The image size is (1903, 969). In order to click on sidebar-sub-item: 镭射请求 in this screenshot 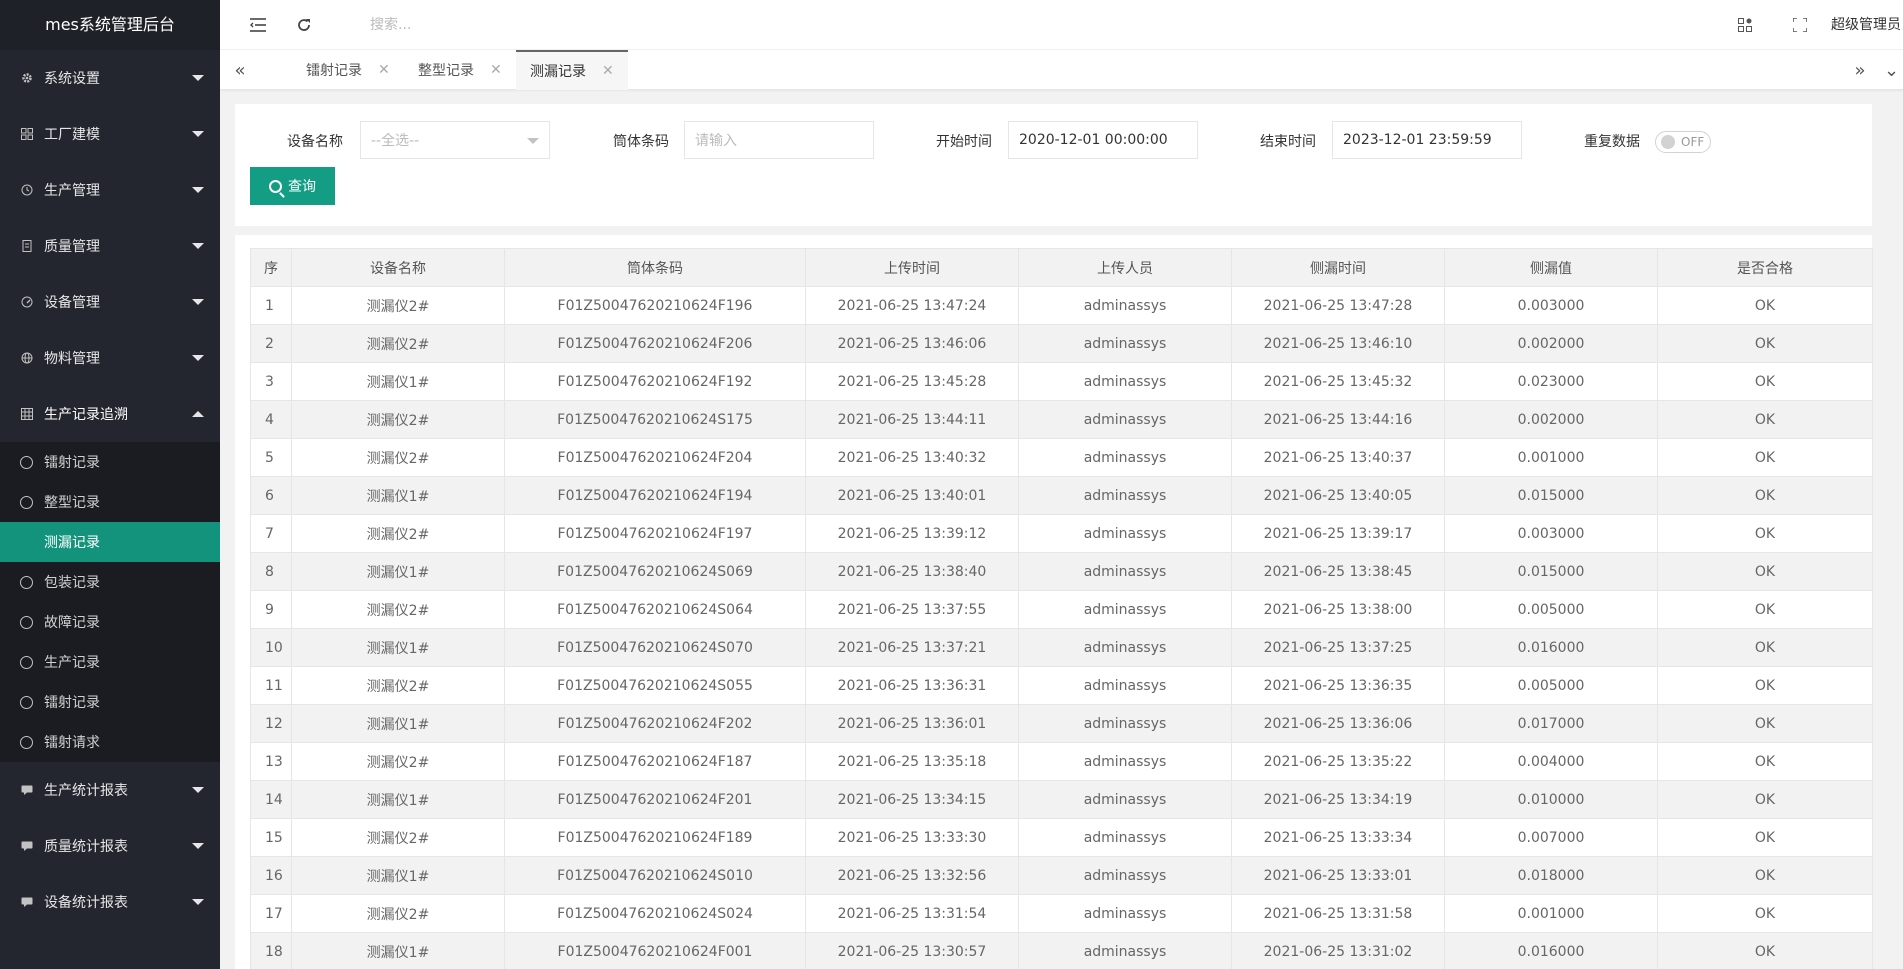, I will do `click(110, 742)`.